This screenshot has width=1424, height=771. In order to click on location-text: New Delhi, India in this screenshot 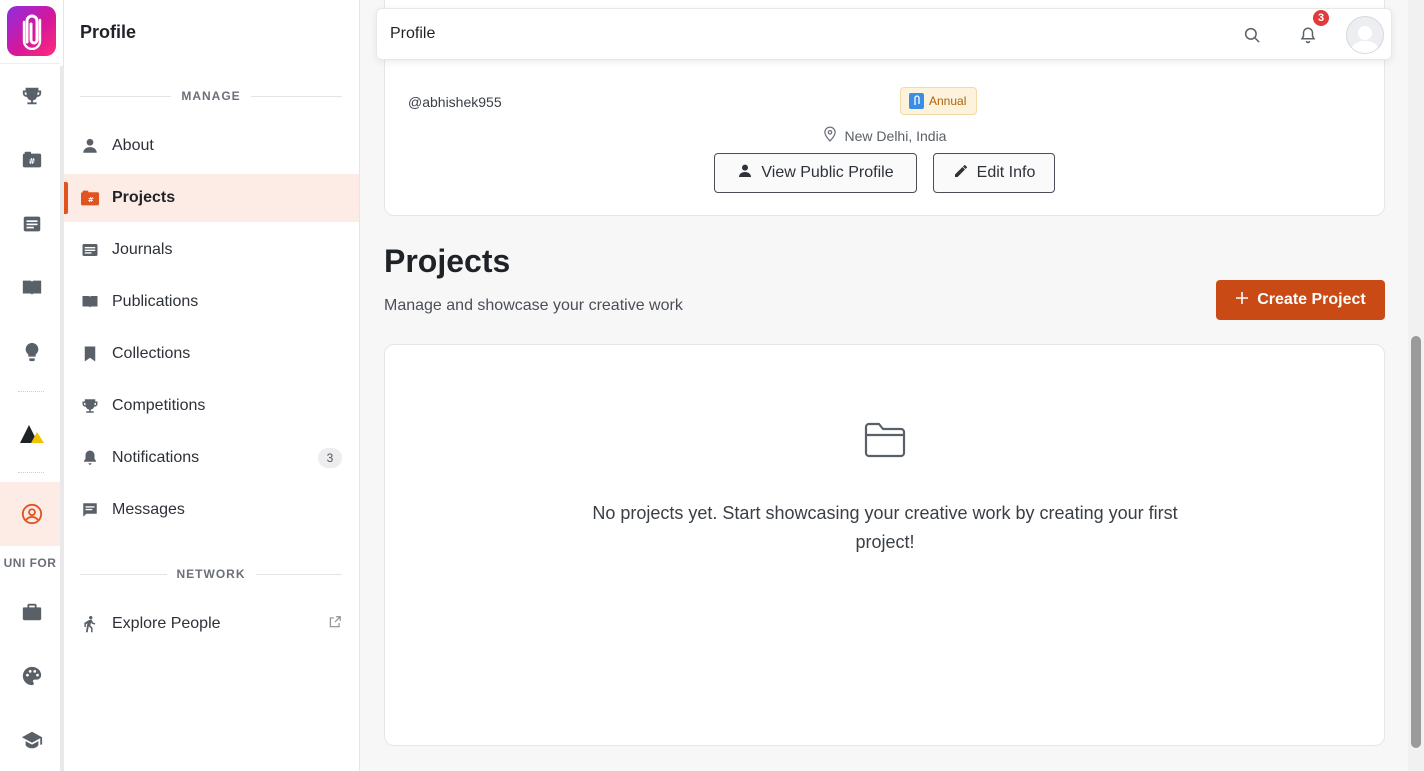, I will do `click(895, 135)`.